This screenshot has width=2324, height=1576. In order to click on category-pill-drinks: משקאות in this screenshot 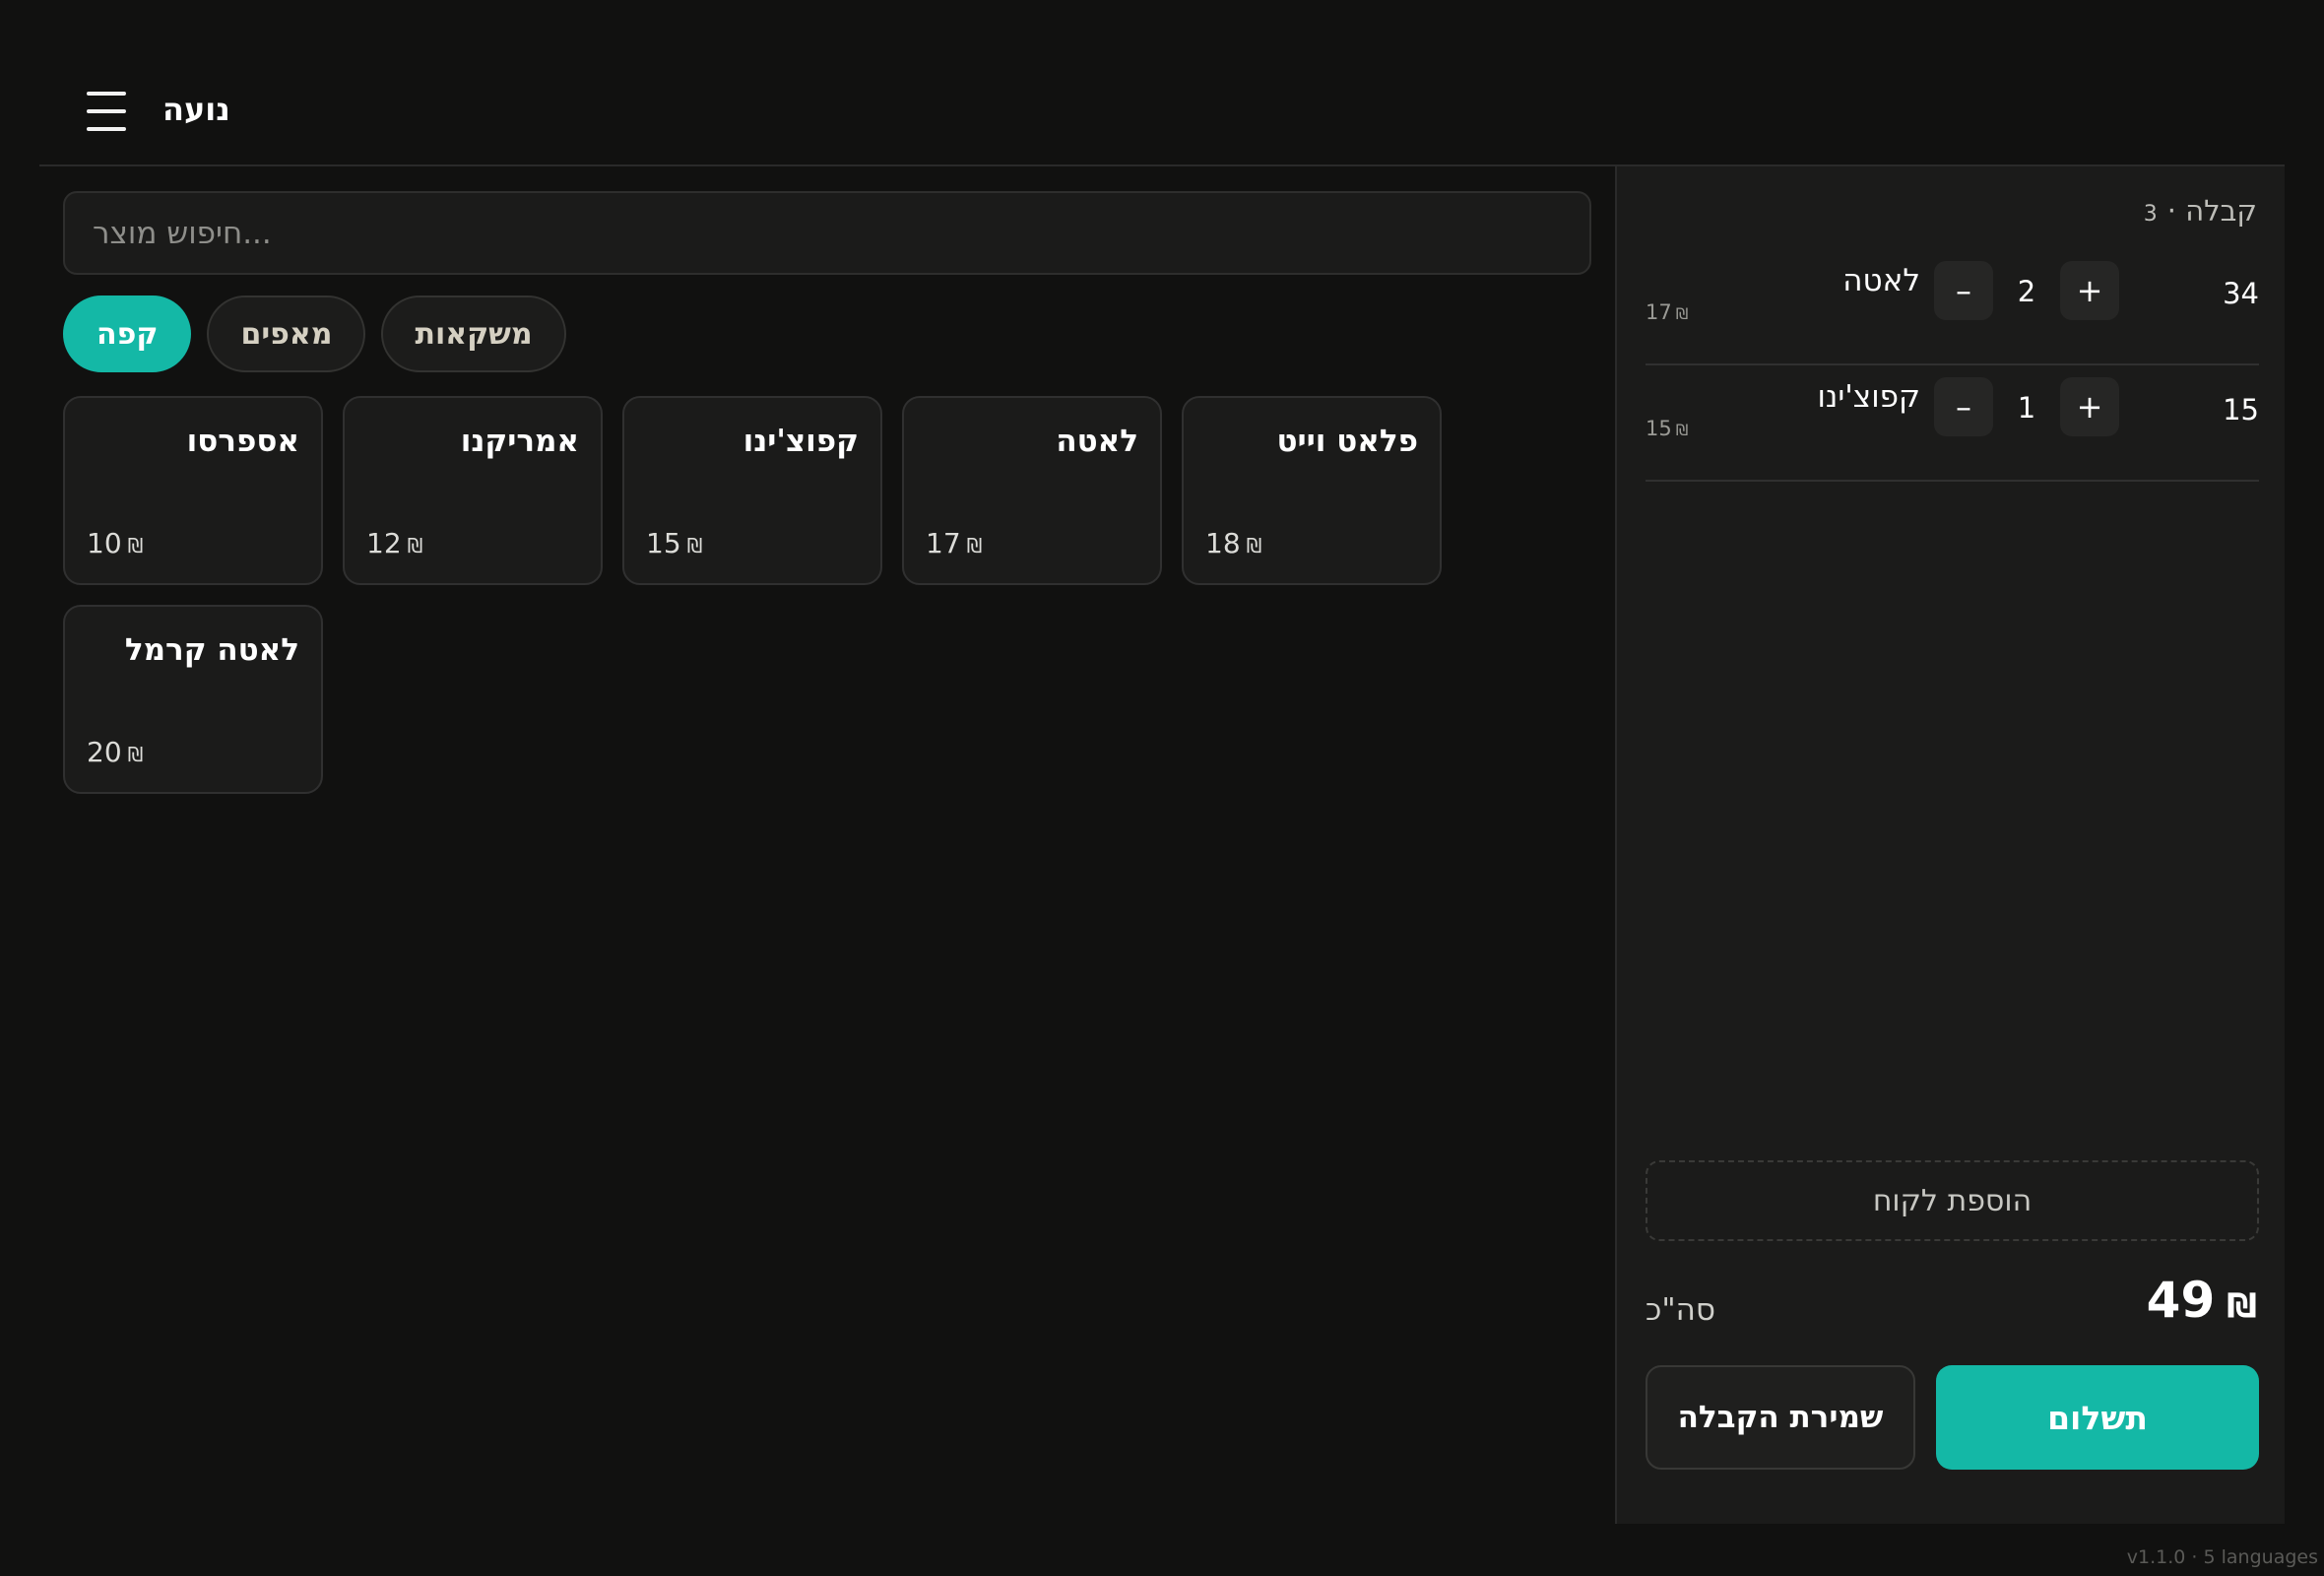, I will do `click(474, 334)`.